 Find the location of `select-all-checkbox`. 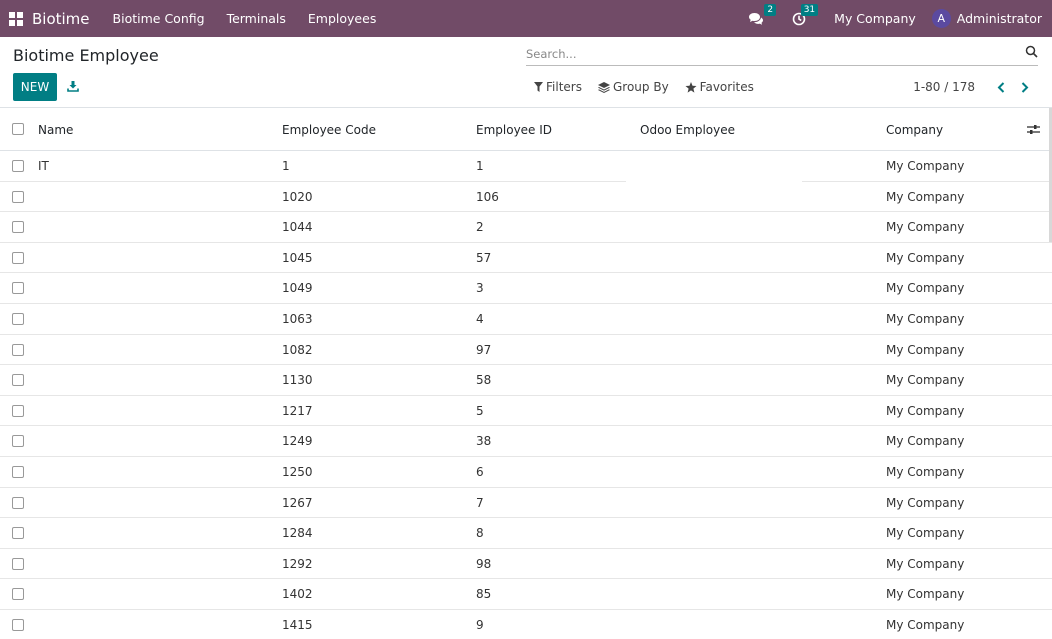

select-all-checkbox is located at coordinates (18, 129).